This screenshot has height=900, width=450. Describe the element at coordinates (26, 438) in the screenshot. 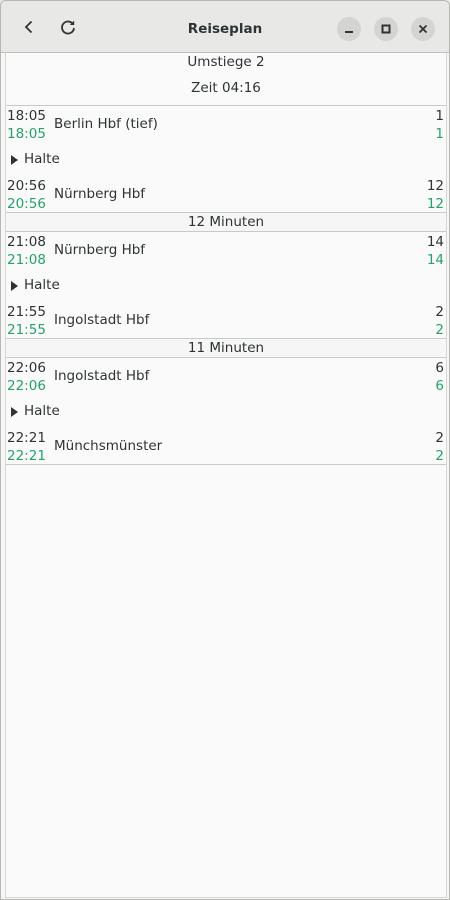

I see `planned-time: 22:21` at that location.